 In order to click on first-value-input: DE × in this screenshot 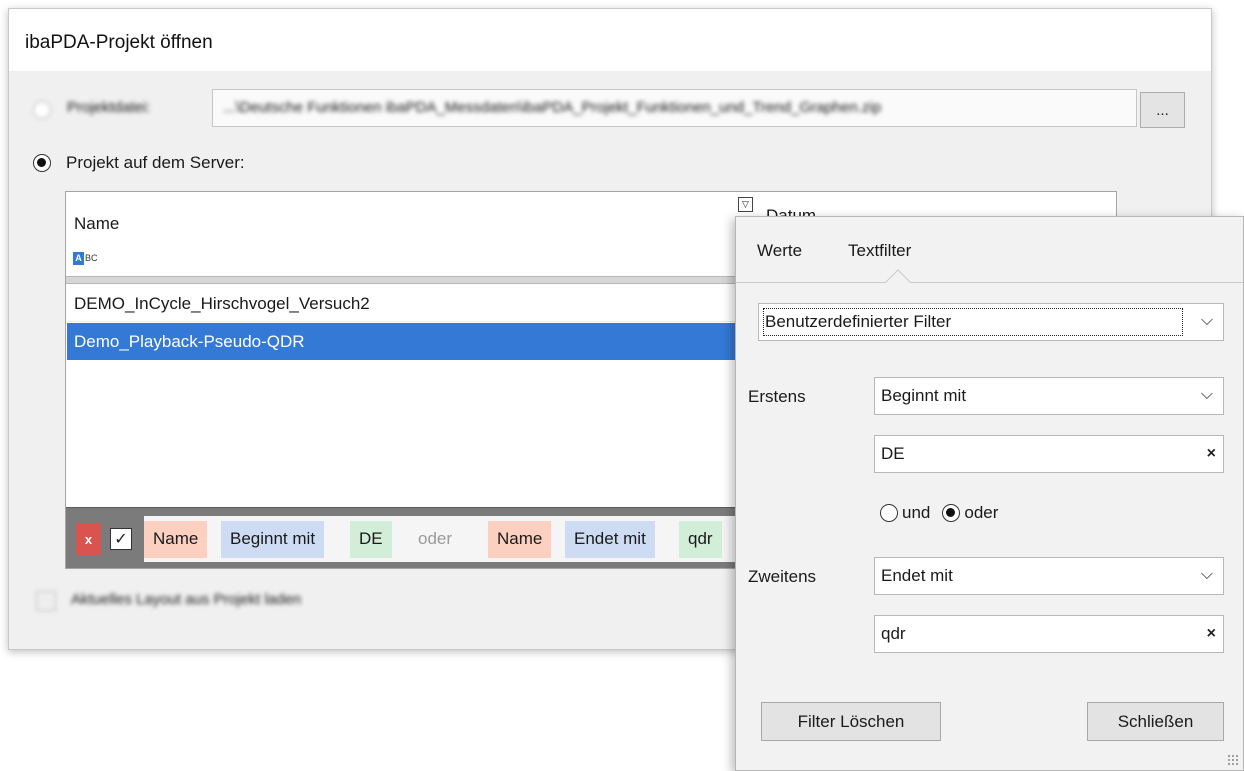, I will do `click(1049, 454)`.